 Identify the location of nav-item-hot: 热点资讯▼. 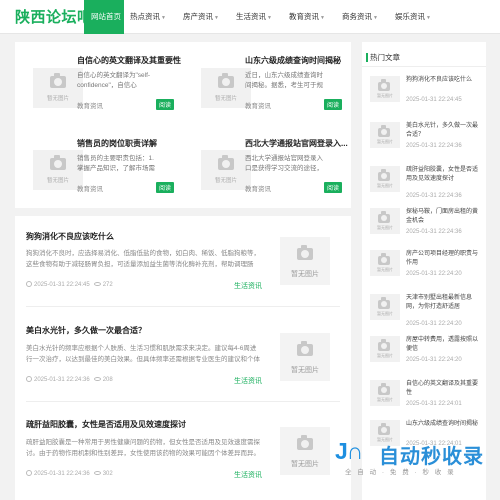
(150, 17).